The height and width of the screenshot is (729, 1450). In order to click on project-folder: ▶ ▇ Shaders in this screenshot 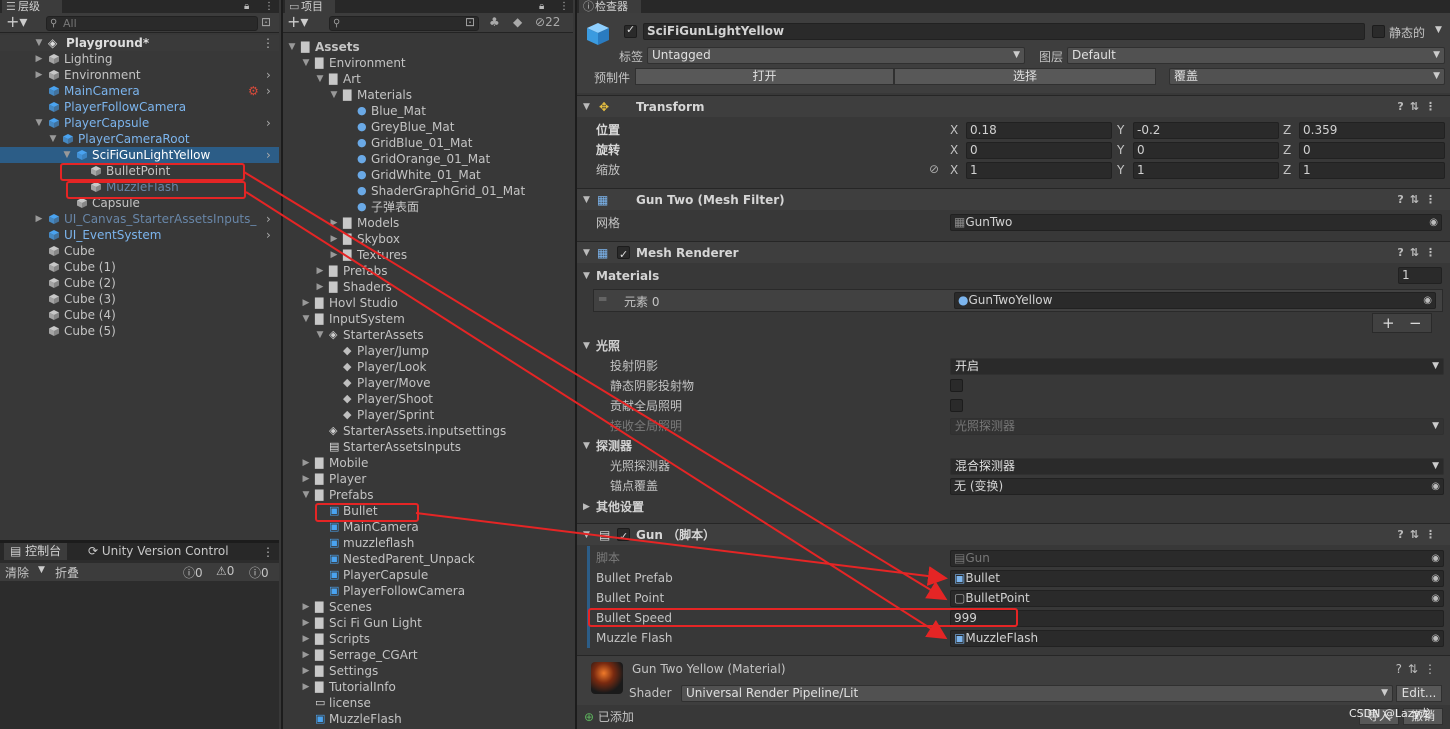, I will do `click(428, 287)`.